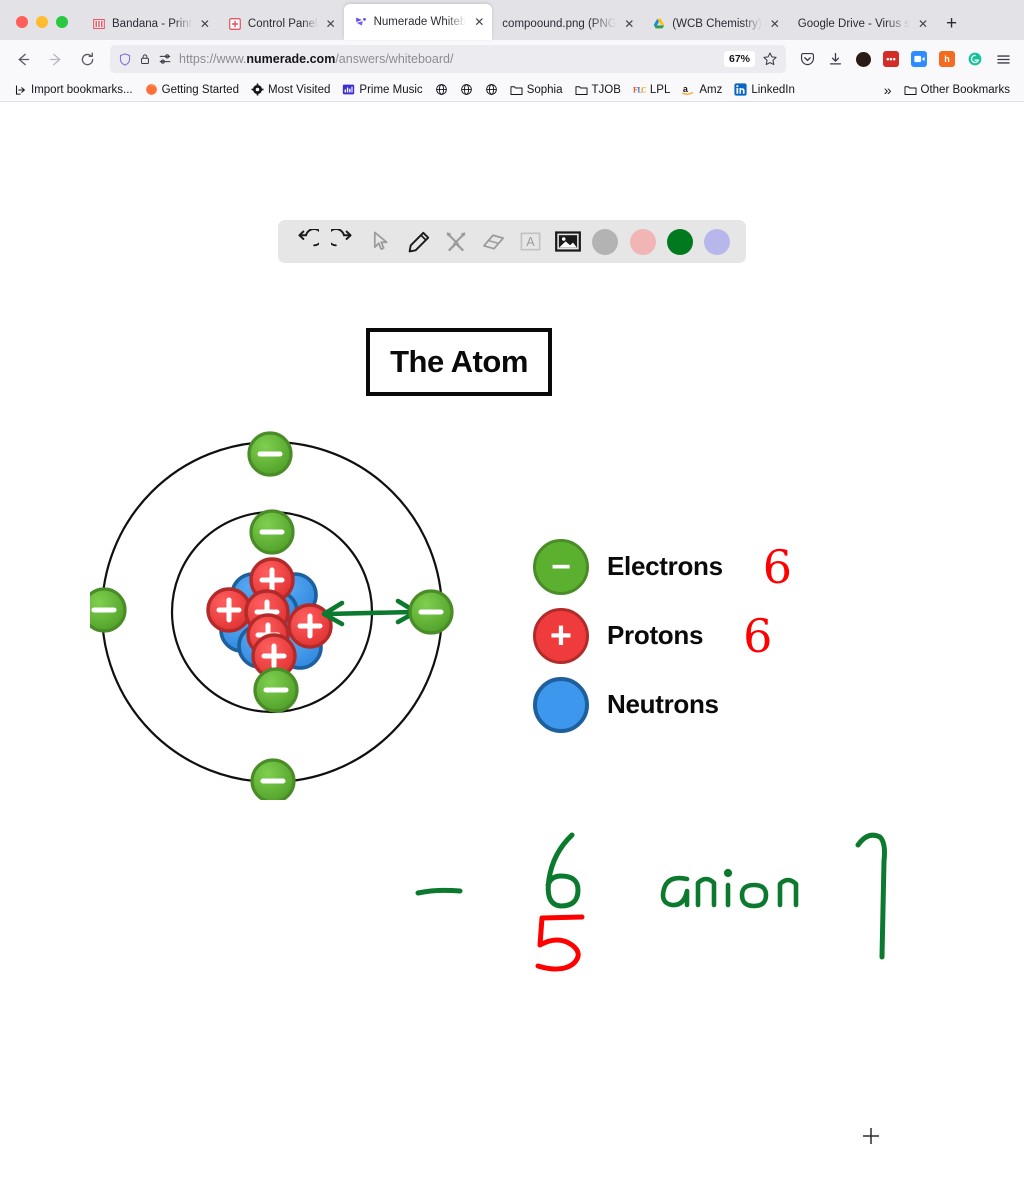 This screenshot has height=1200, width=1024. I want to click on honey-button: h, so click(947, 59).